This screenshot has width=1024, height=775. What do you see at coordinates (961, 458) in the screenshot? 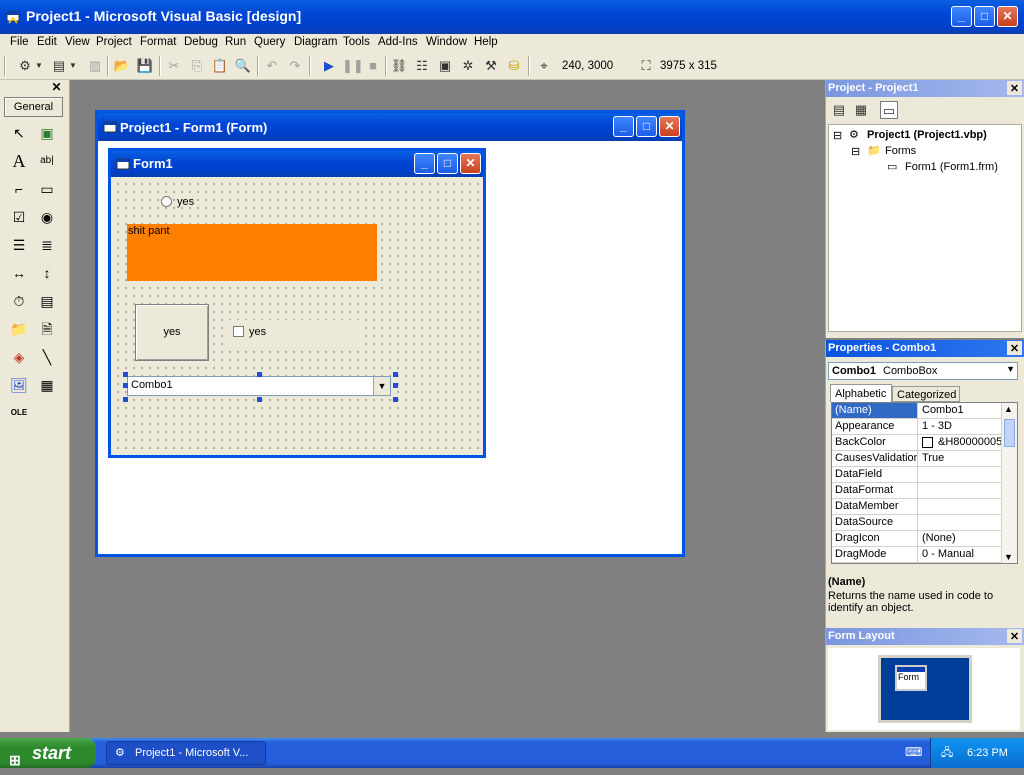
I see `property-value: True` at bounding box center [961, 458].